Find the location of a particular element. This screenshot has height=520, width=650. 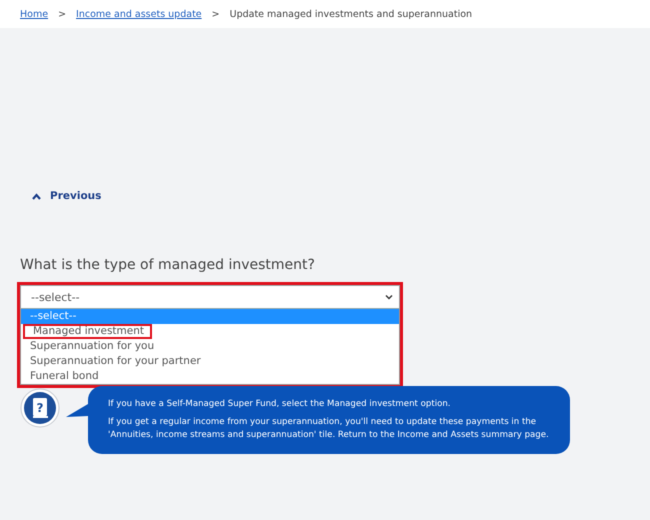

dropdown-option: Funeral bond is located at coordinates (210, 376).